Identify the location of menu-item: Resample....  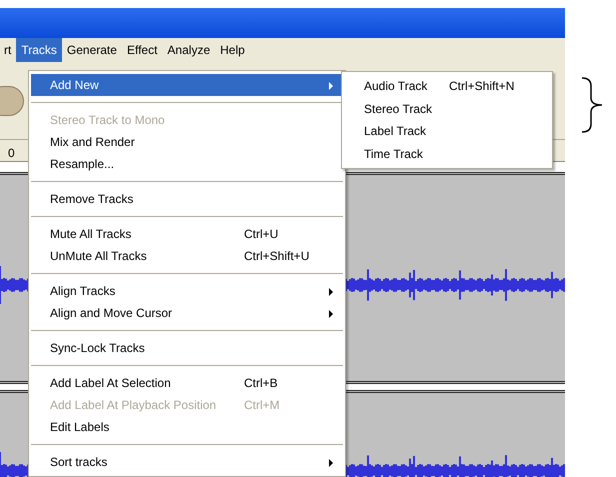
(187, 164).